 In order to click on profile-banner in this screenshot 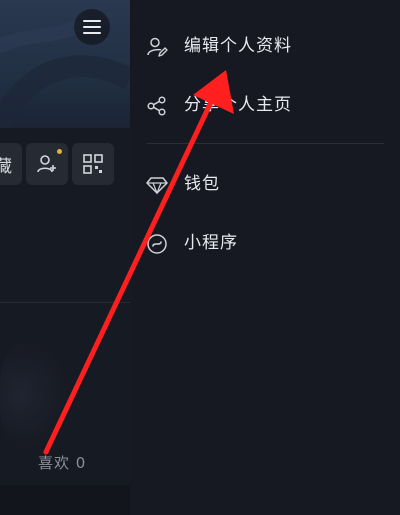, I will do `click(65, 64)`.